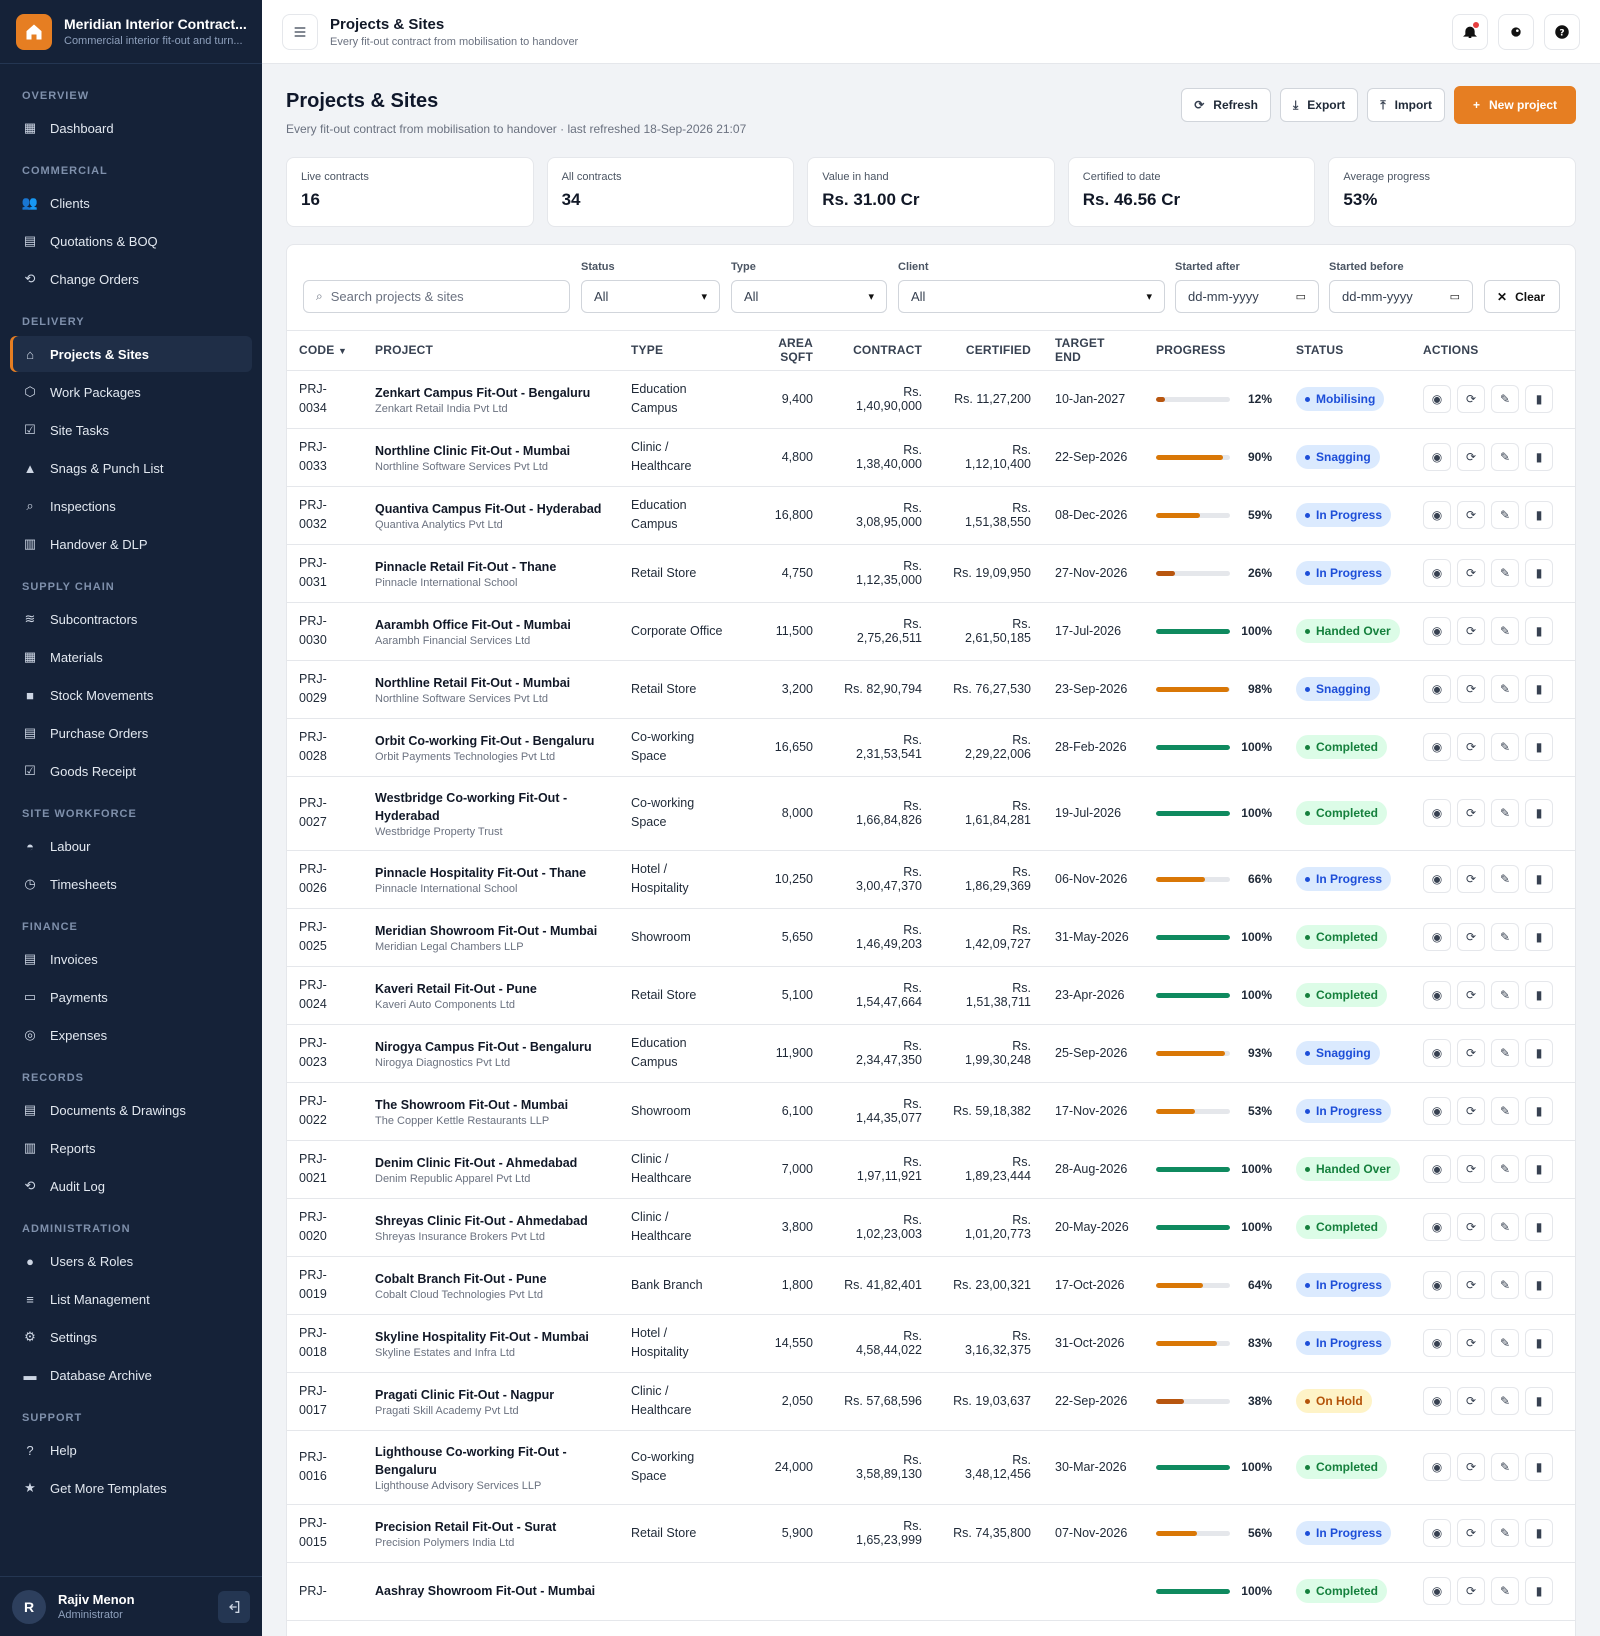 The image size is (1600, 1636). What do you see at coordinates (491, 741) in the screenshot?
I see `project-name: Orbit Co-working Fit-Out - Bengaluru` at bounding box center [491, 741].